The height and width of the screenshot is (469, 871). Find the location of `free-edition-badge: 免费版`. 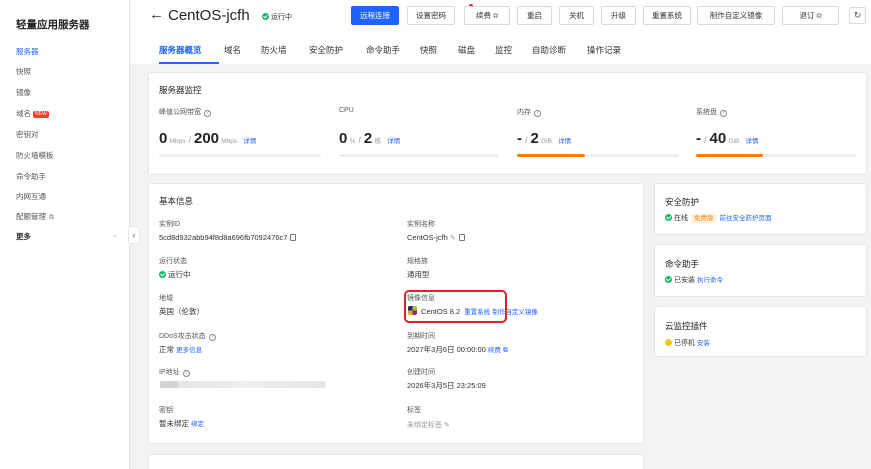

free-edition-badge: 免费版 is located at coordinates (704, 218).